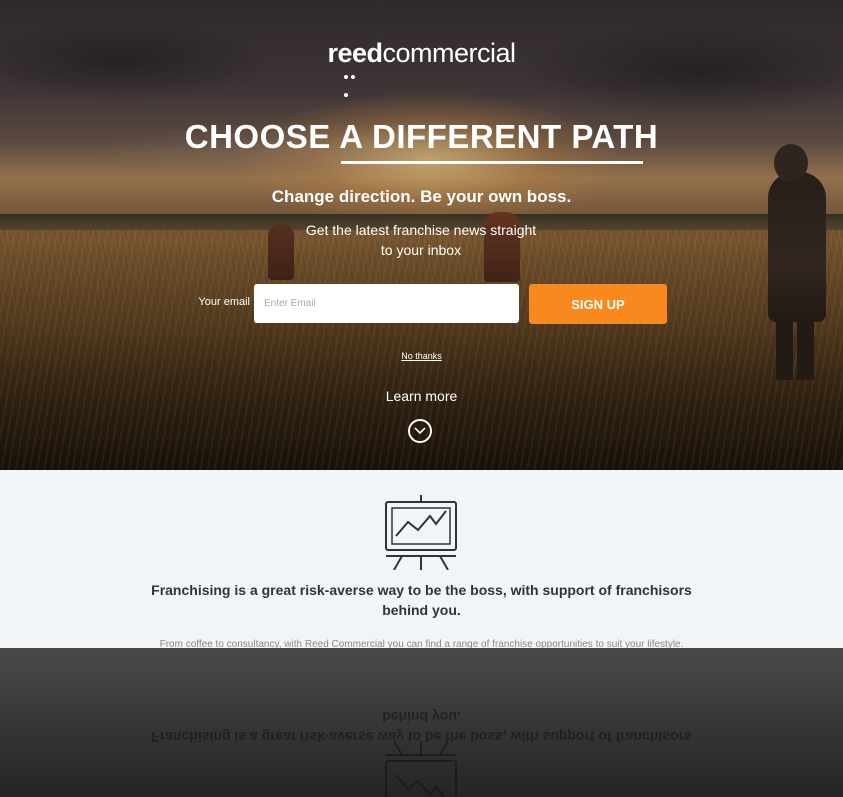 This screenshot has width=843, height=797. Describe the element at coordinates (421, 196) in the screenshot. I see `hero-subhead: Change direction. Be your own boss.` at that location.